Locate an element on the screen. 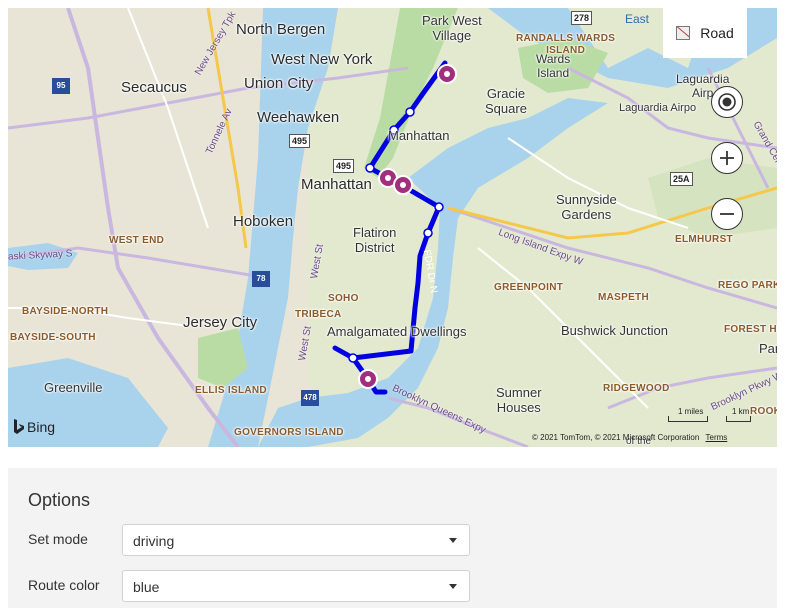 Image resolution: width=785 pixels, height=608 pixels. plus-icon is located at coordinates (727, 158).